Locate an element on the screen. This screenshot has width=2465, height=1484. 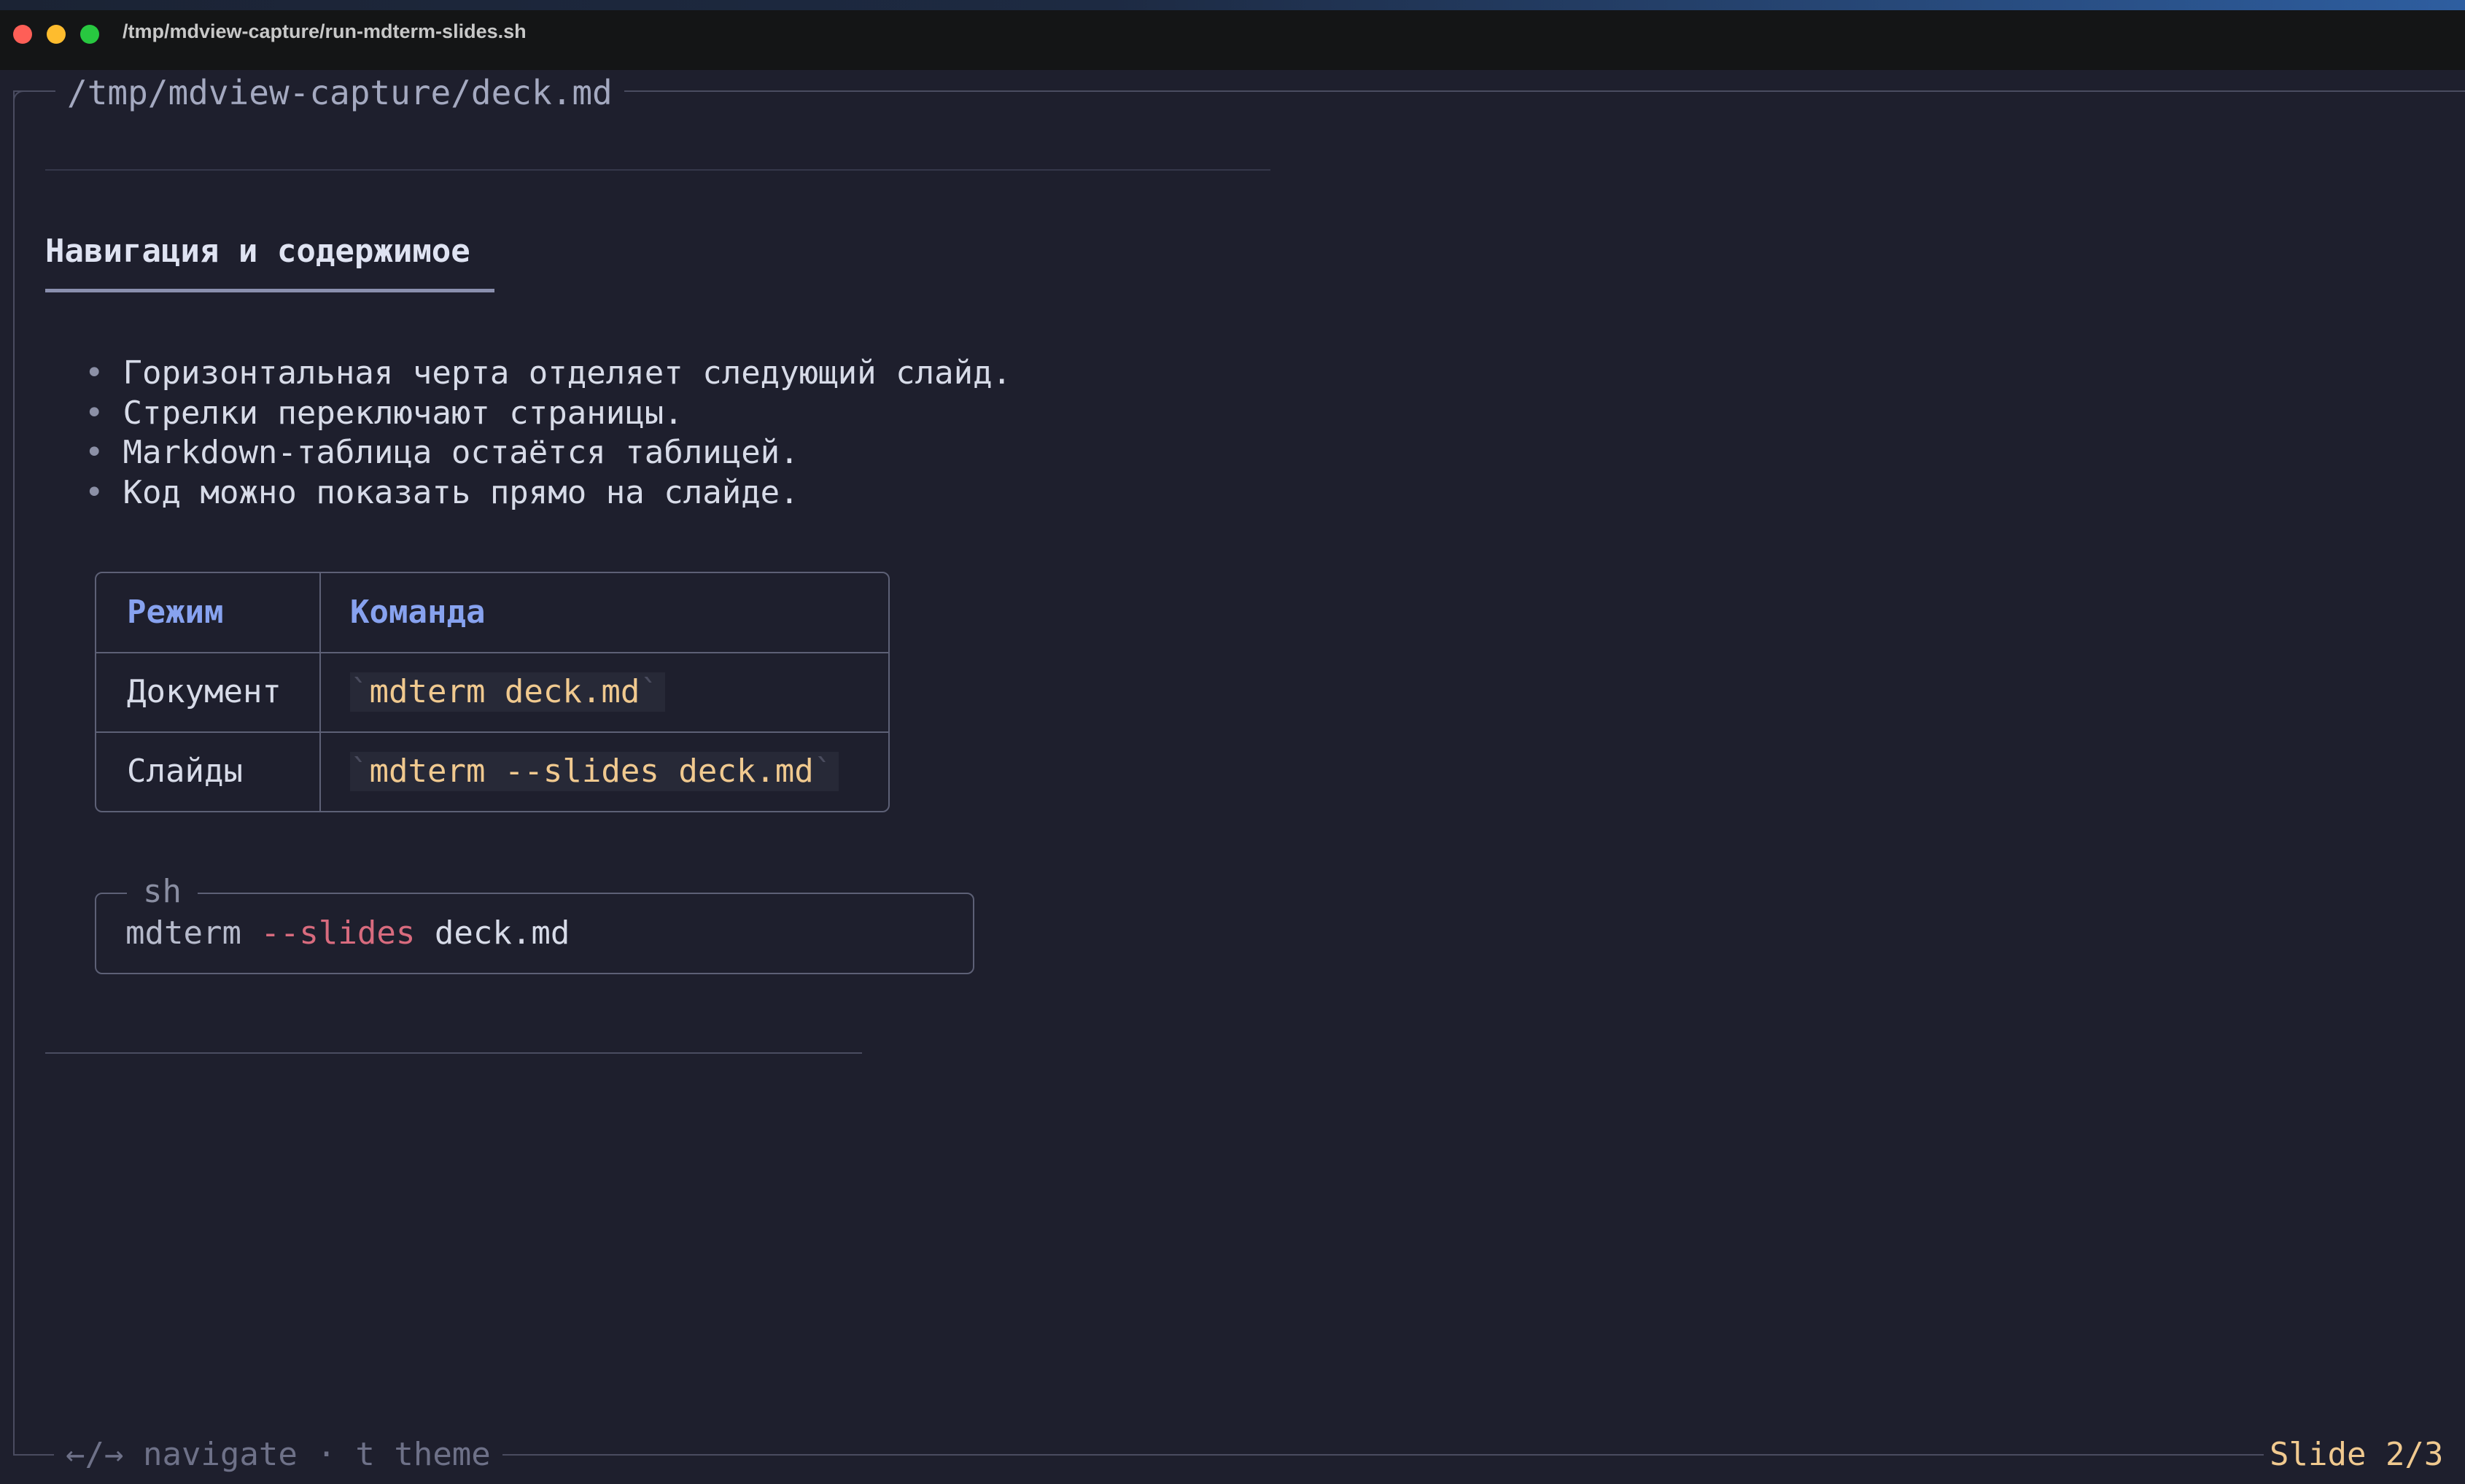
code-token-argument: deck.md is located at coordinates (502, 933).